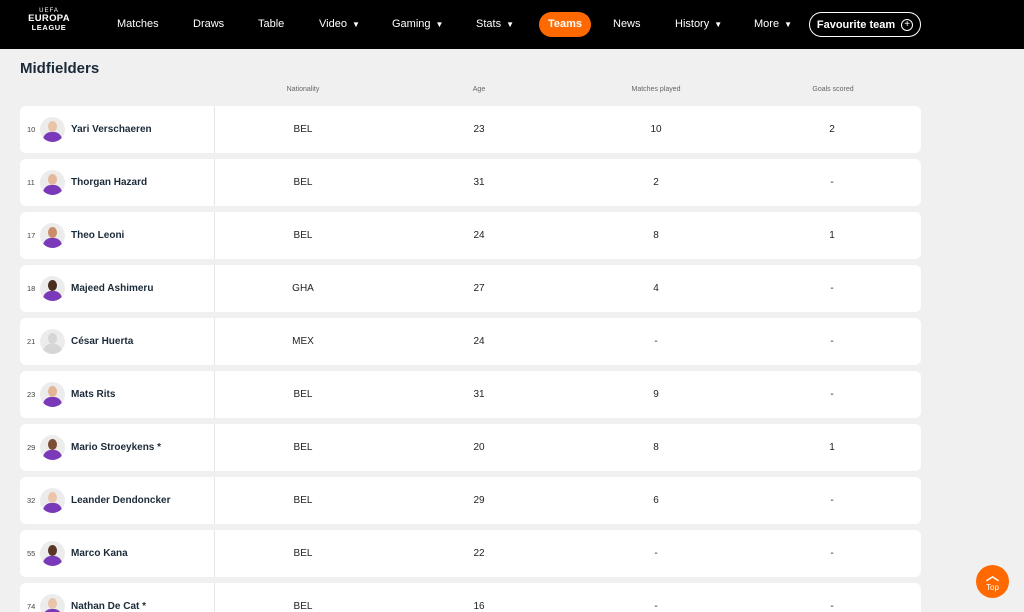 This screenshot has height=612, width=1024. I want to click on nav-item-news: News, so click(627, 24).